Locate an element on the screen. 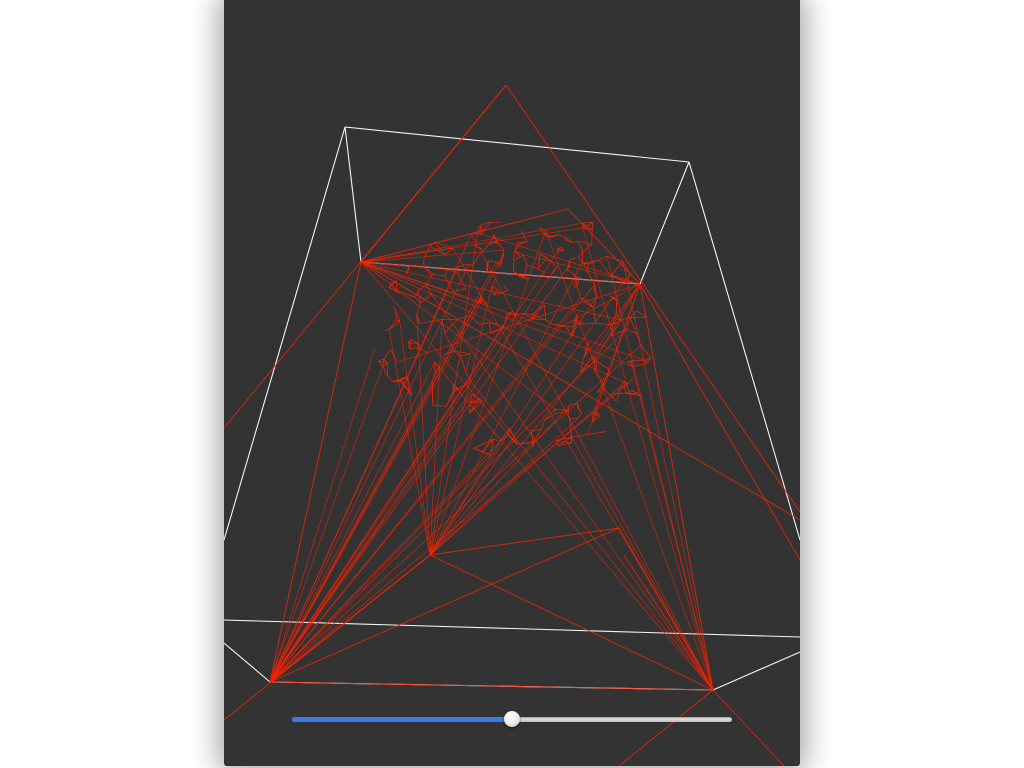 This screenshot has width=1024, height=768. slider-fill is located at coordinates (402, 719).